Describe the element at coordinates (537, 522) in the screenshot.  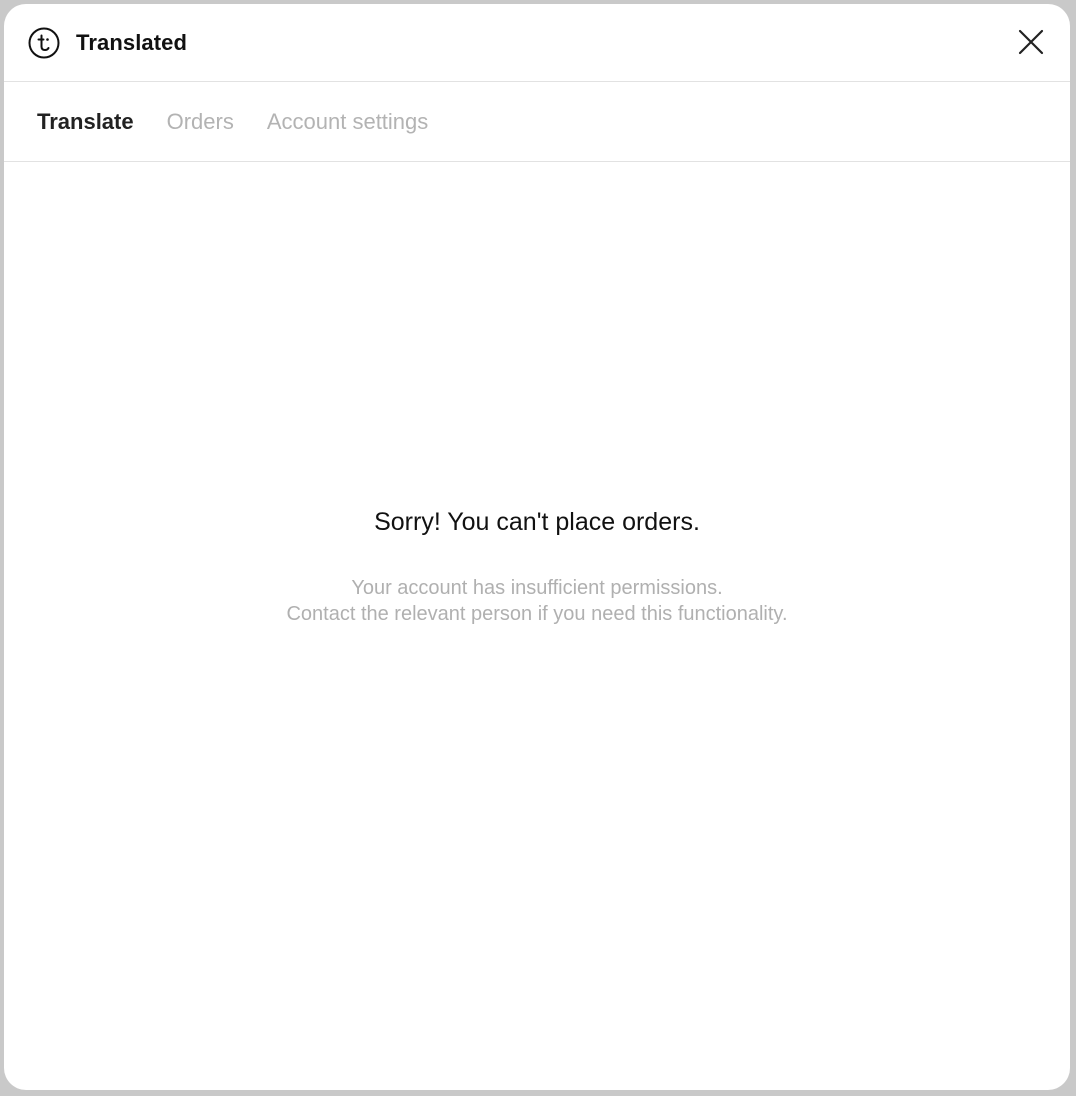
I see `message-title: Sorry! You can't place orders.` at that location.